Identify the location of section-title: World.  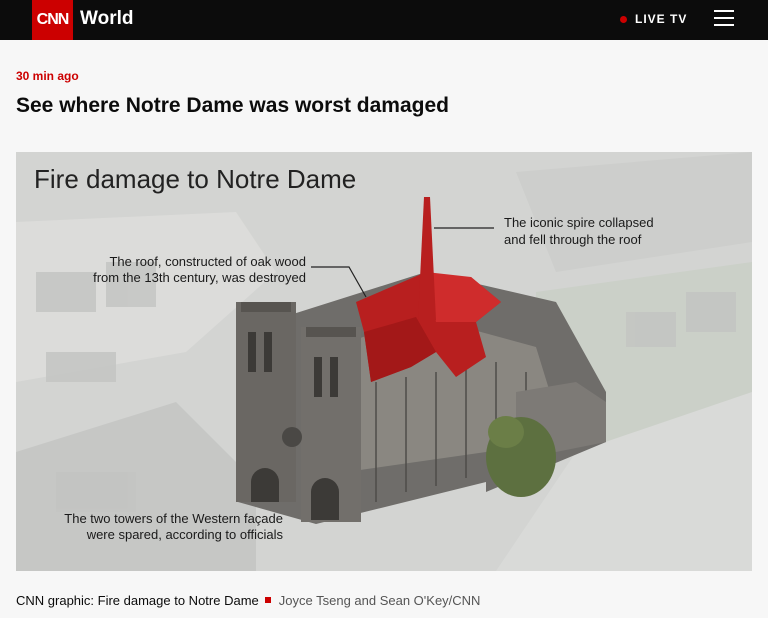
(106, 19).